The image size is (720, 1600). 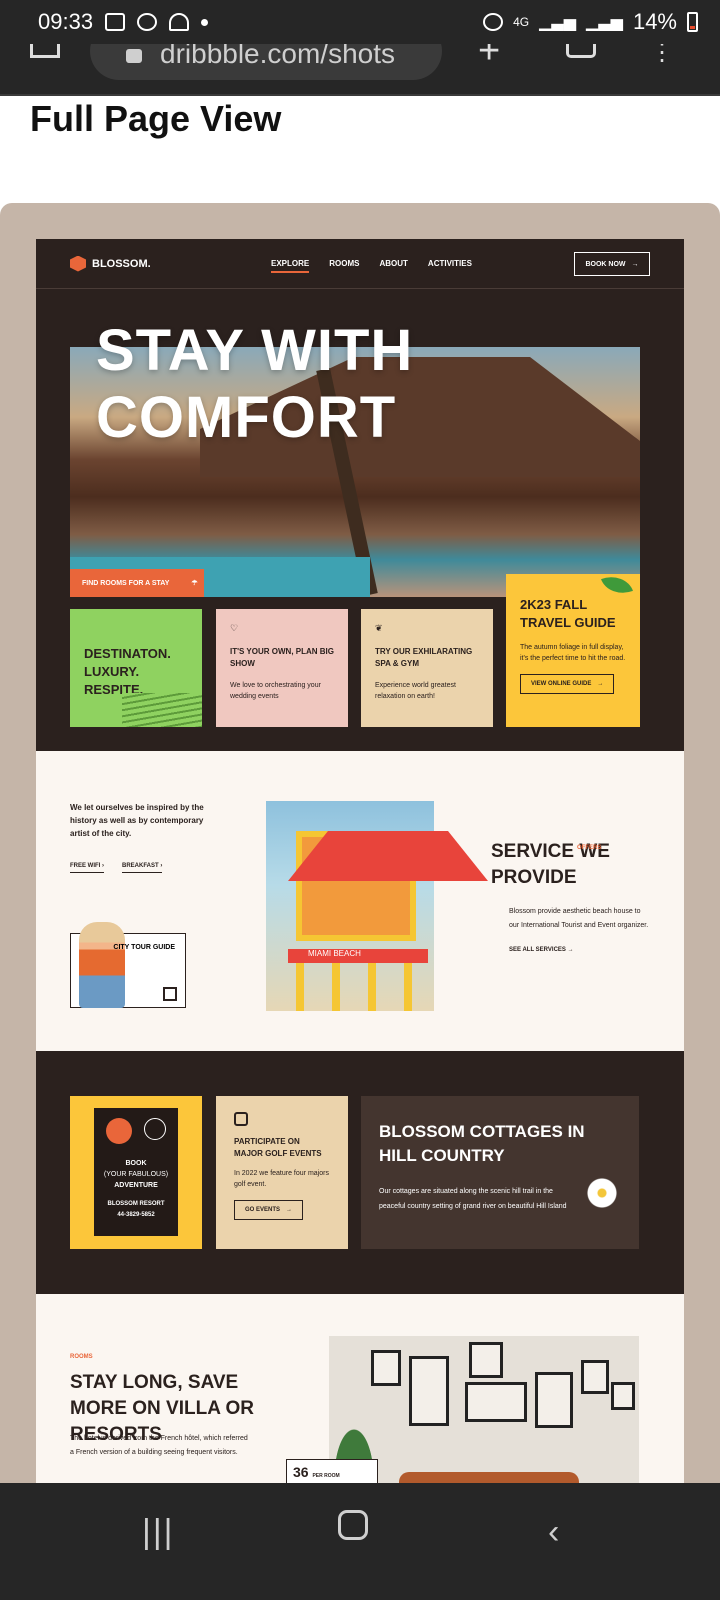 What do you see at coordinates (482, 1143) in the screenshot?
I see `cottages-title: BLOSSOM COTTAGES IN HILL COUNTRY` at bounding box center [482, 1143].